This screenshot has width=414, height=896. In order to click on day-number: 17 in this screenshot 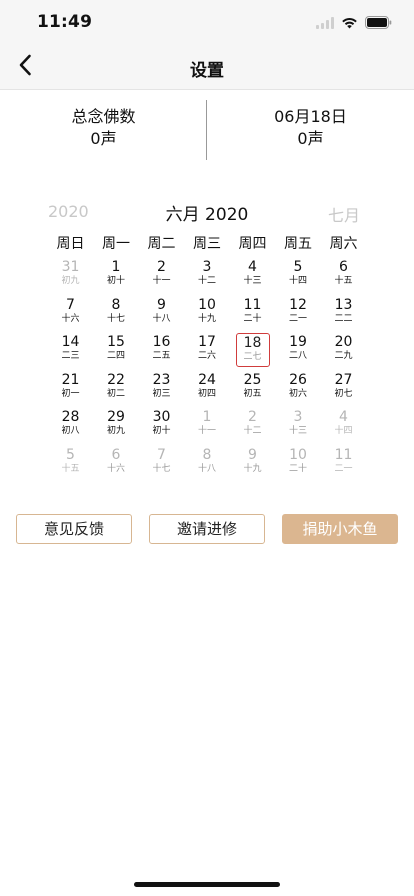, I will do `click(207, 342)`.